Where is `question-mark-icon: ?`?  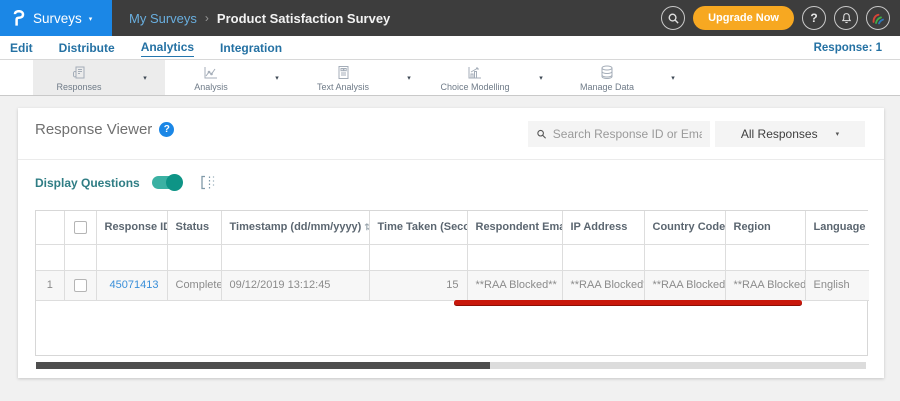
question-mark-icon: ? is located at coordinates (814, 18).